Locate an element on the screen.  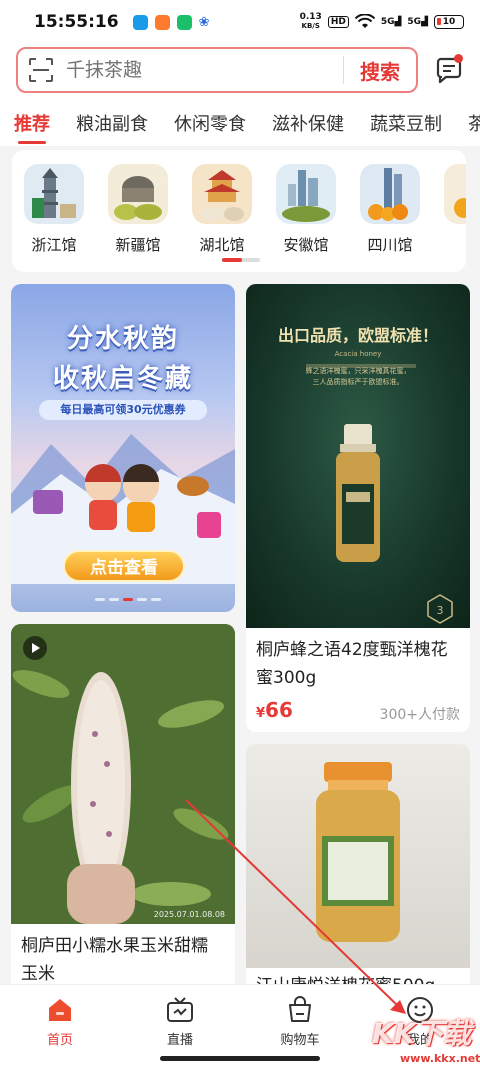
pavilion-zhejiang: 浙江馆 is located at coordinates (54, 209).